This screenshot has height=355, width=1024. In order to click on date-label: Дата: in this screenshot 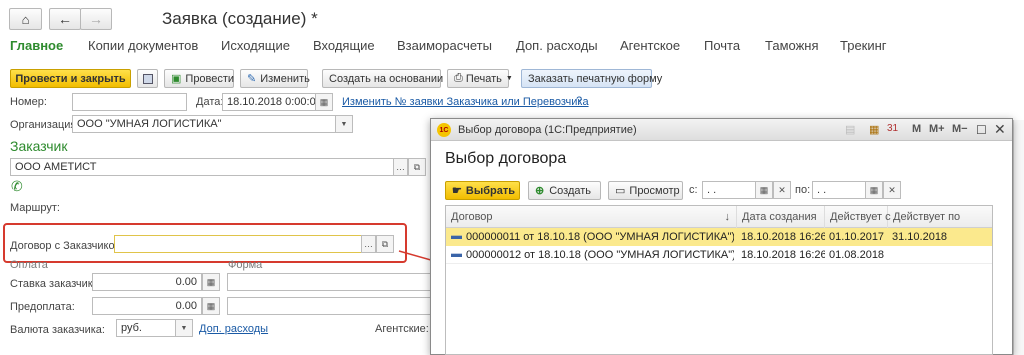, I will do `click(210, 102)`.